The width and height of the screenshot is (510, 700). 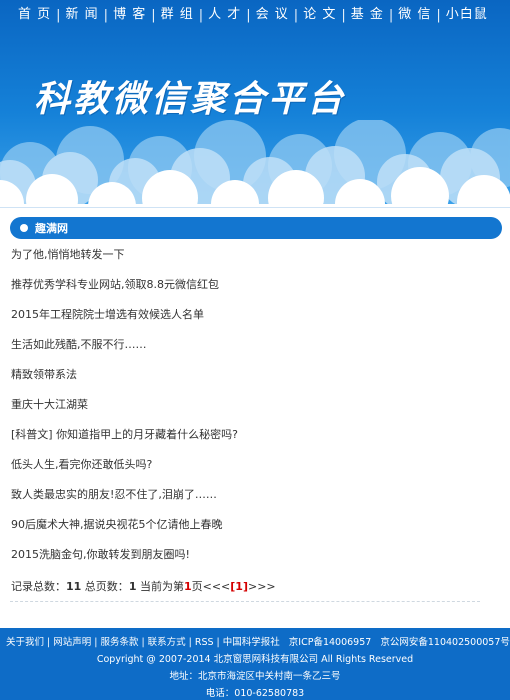 What do you see at coordinates (105, 586) in the screenshot?
I see `pages-label: 总页数：` at bounding box center [105, 586].